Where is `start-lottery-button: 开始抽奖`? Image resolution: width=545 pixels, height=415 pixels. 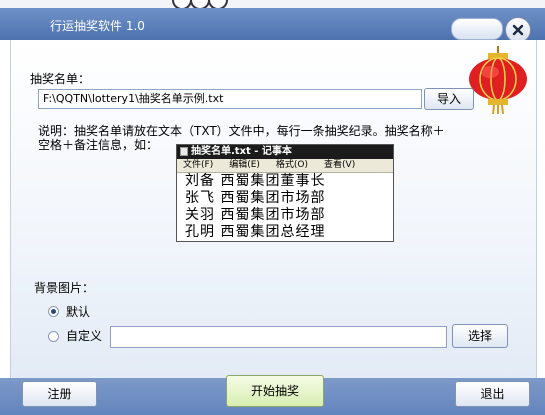 start-lottery-button: 开始抽奖 is located at coordinates (275, 391).